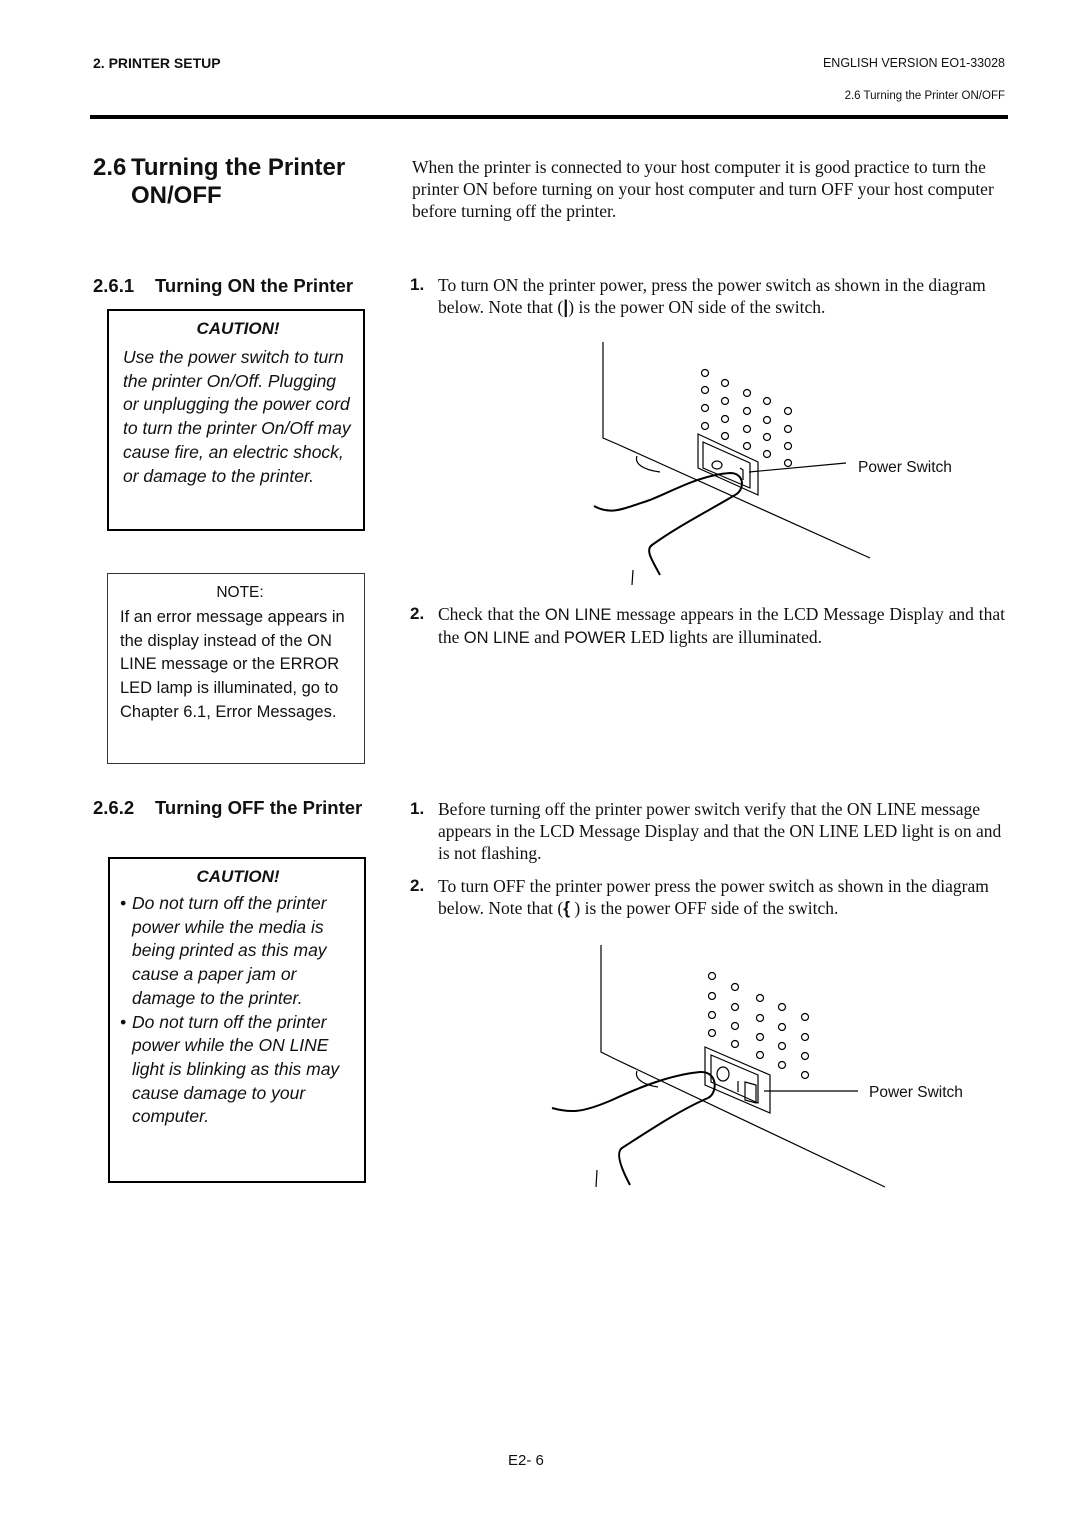 This screenshot has width=1080, height=1525. I want to click on subsection-title: Turning ON the Printer, so click(254, 285).